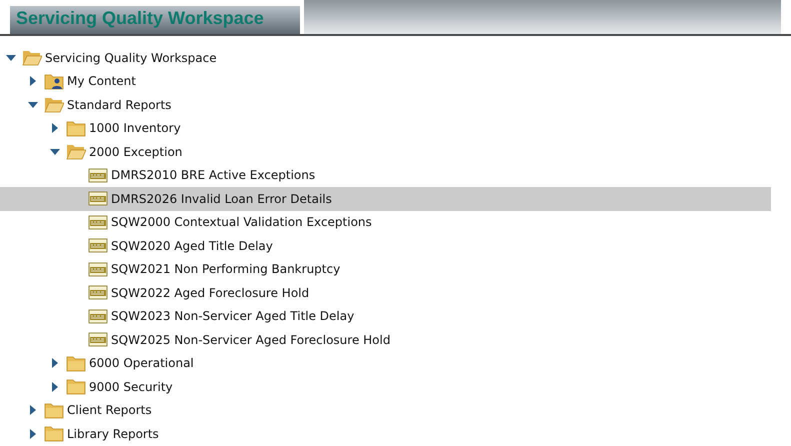  What do you see at coordinates (395, 222) in the screenshot?
I see `tree-item: SQW2000 Contextual Validation Exceptions` at bounding box center [395, 222].